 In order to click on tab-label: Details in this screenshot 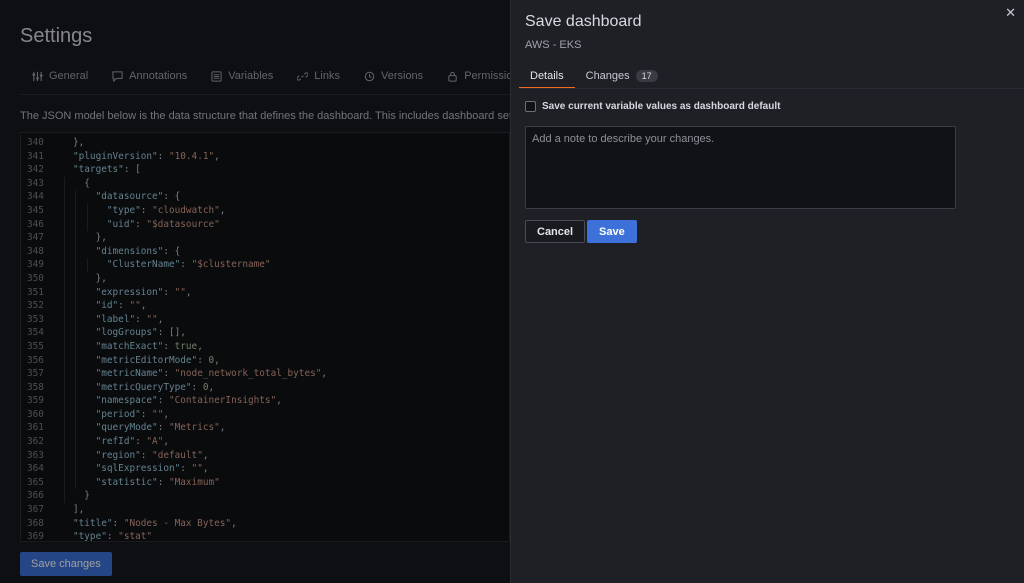, I will do `click(547, 76)`.